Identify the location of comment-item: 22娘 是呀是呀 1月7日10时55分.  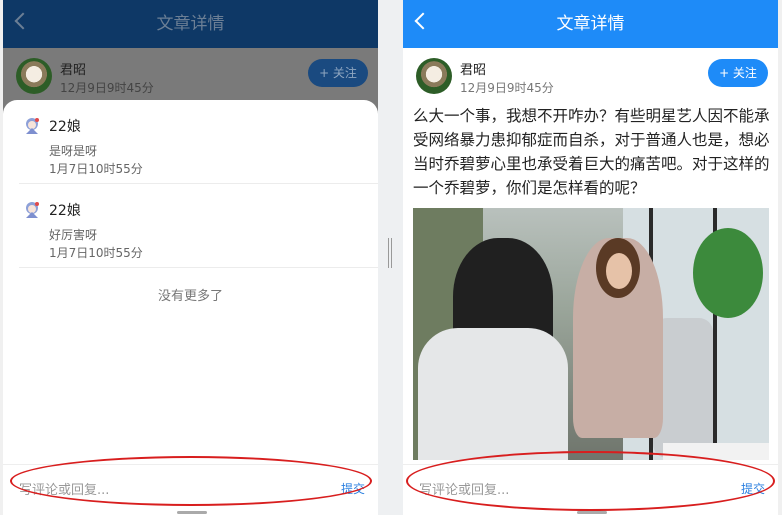
(190, 143).